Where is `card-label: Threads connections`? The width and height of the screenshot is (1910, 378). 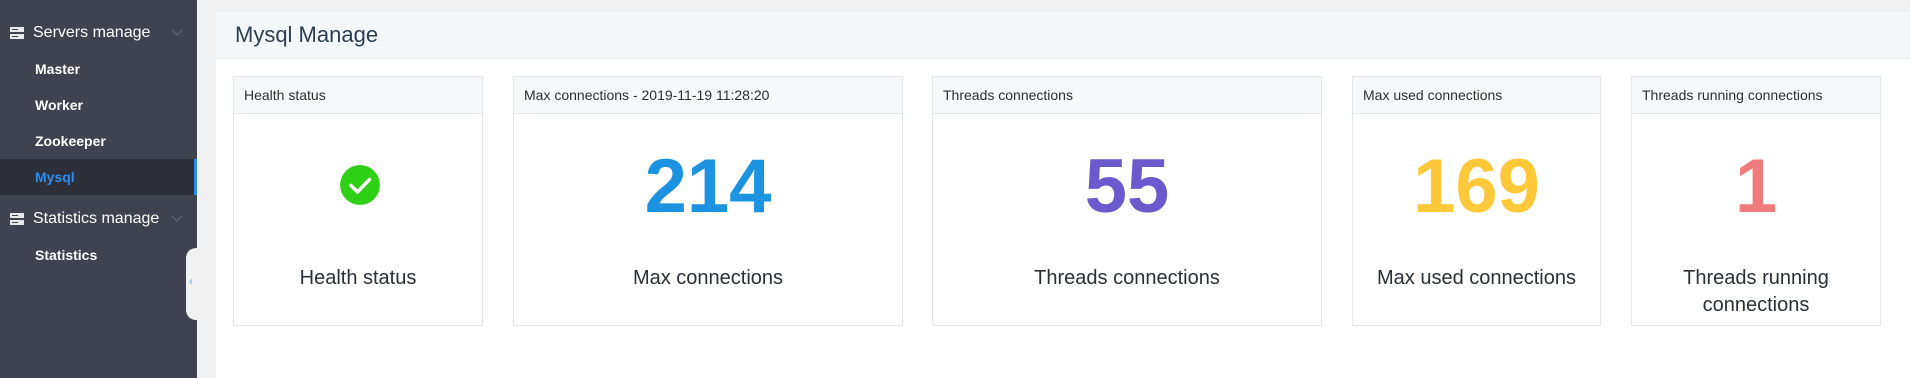 card-label: Threads connections is located at coordinates (1127, 278).